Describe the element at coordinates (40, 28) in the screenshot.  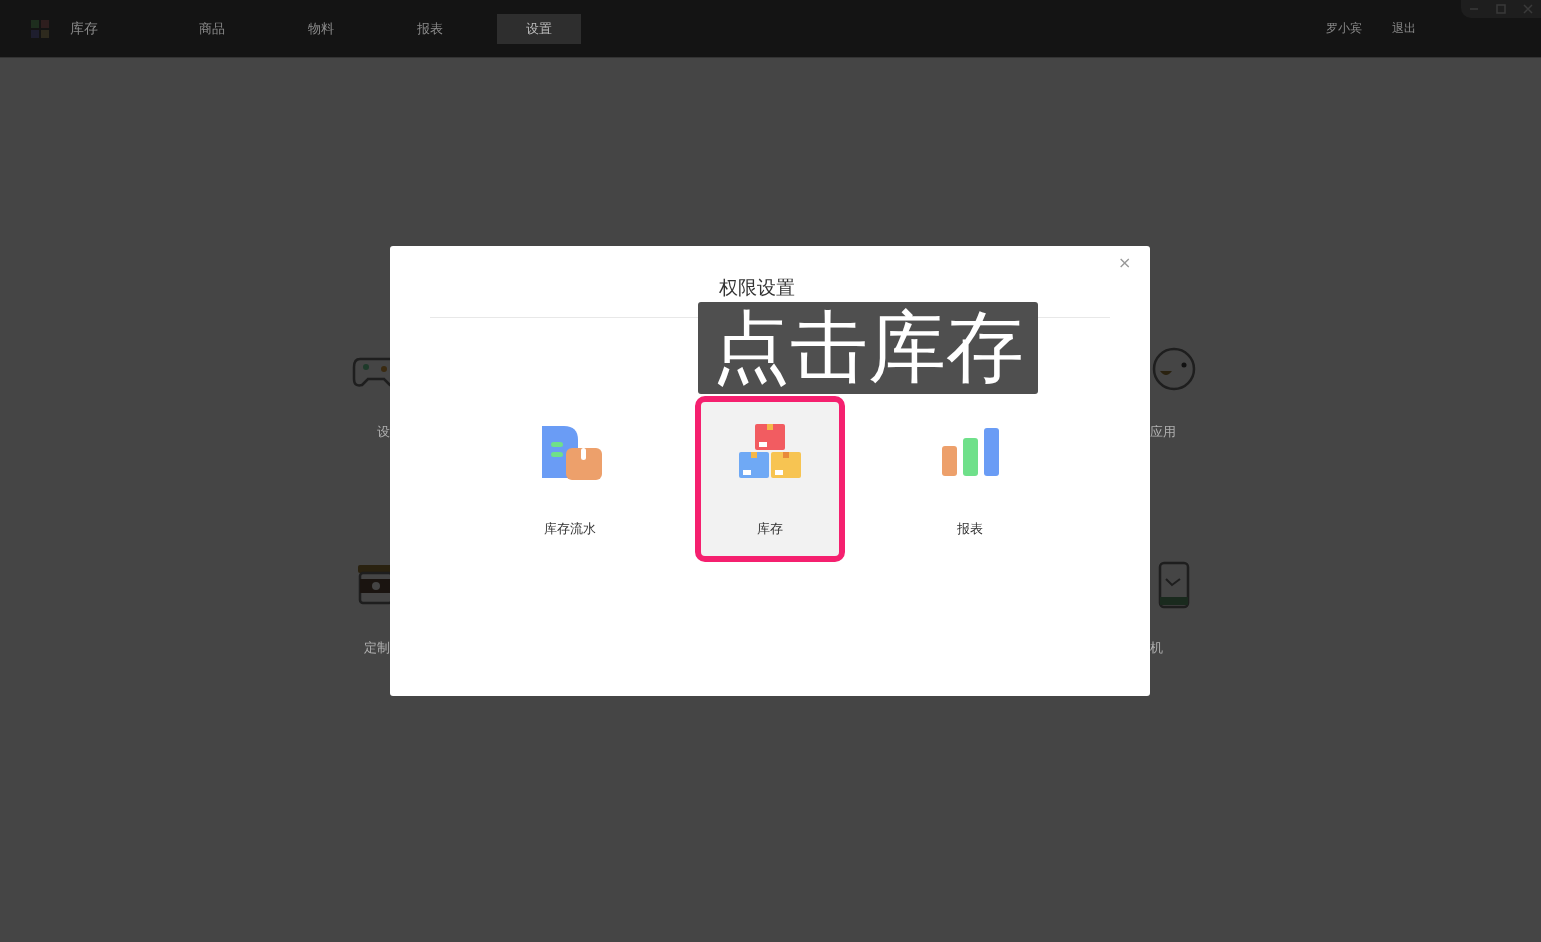
I see `grid-logo-icon` at that location.